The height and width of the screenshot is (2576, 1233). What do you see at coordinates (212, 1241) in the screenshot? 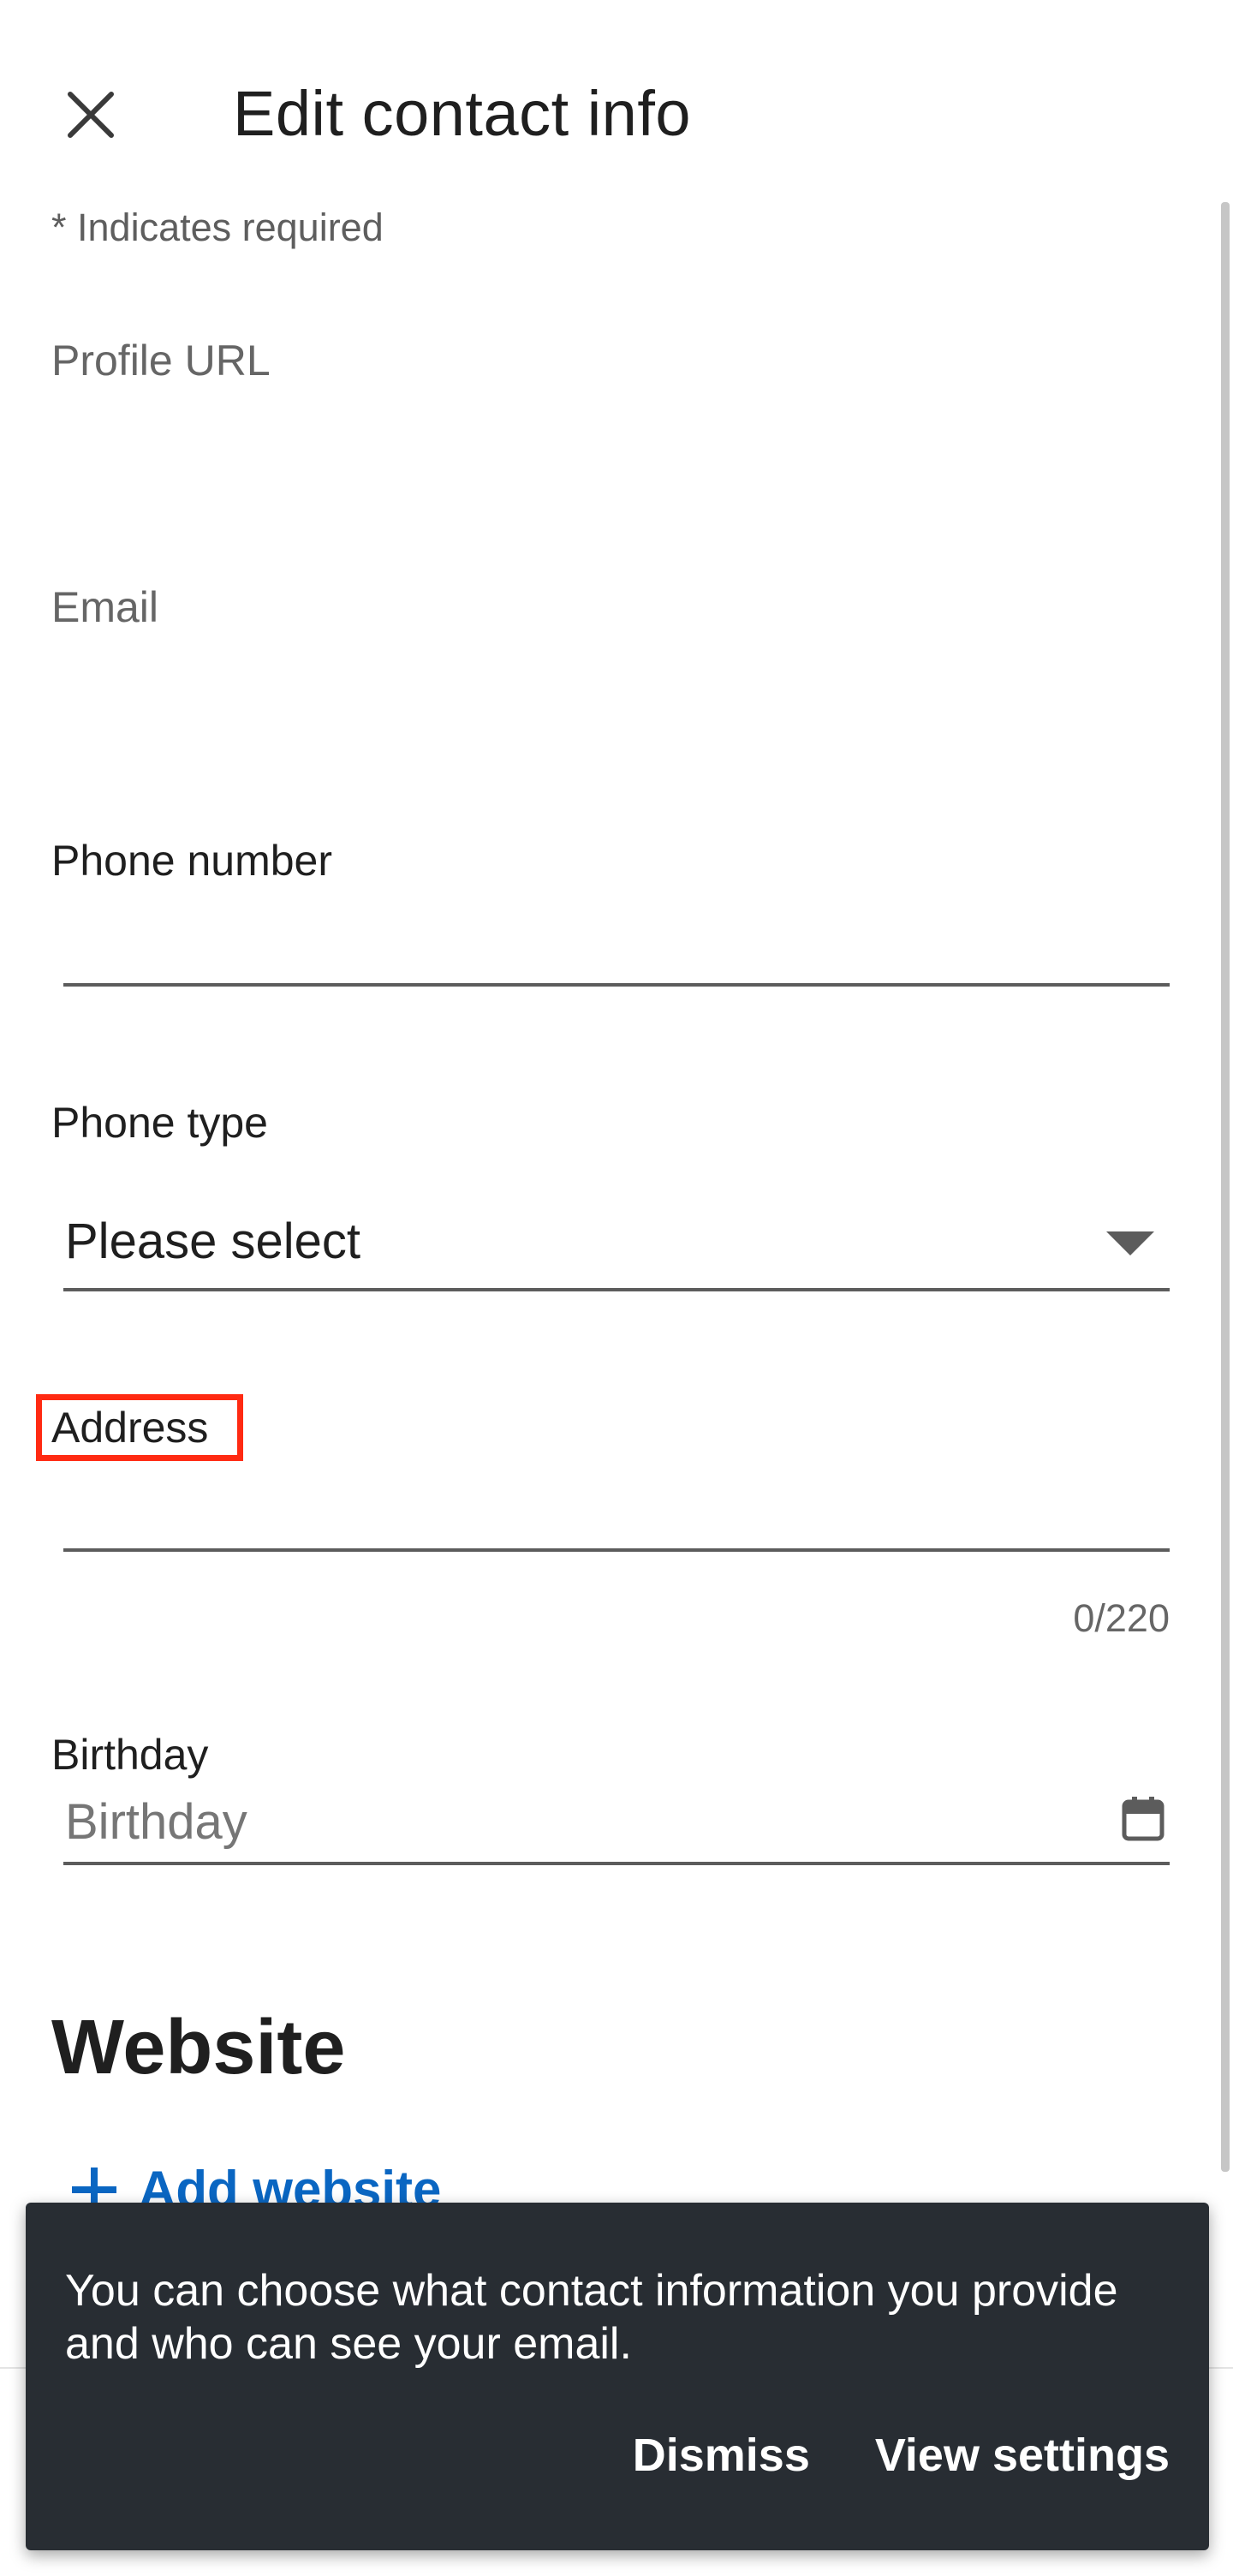
I see `phone-type-value: Please select` at bounding box center [212, 1241].